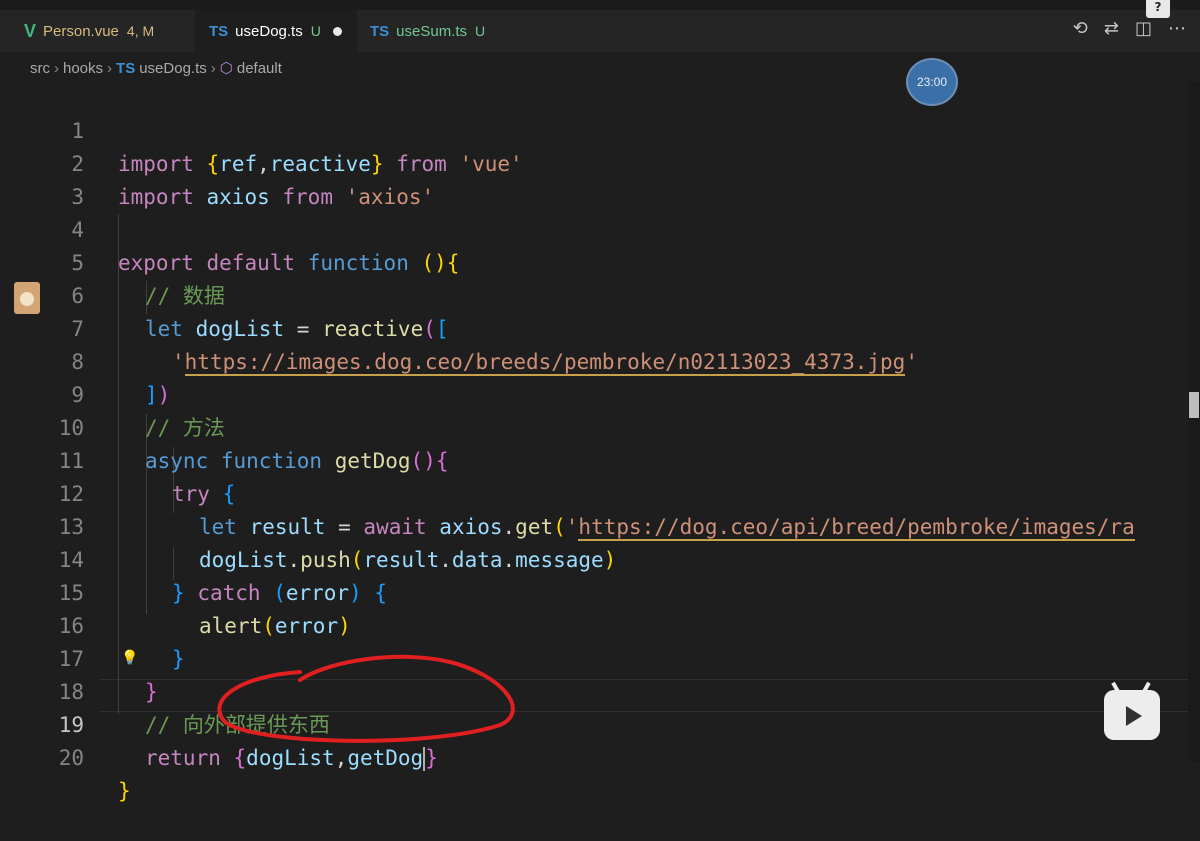  What do you see at coordinates (432, 31) in the screenshot?
I see `tab-label: useSum.ts` at bounding box center [432, 31].